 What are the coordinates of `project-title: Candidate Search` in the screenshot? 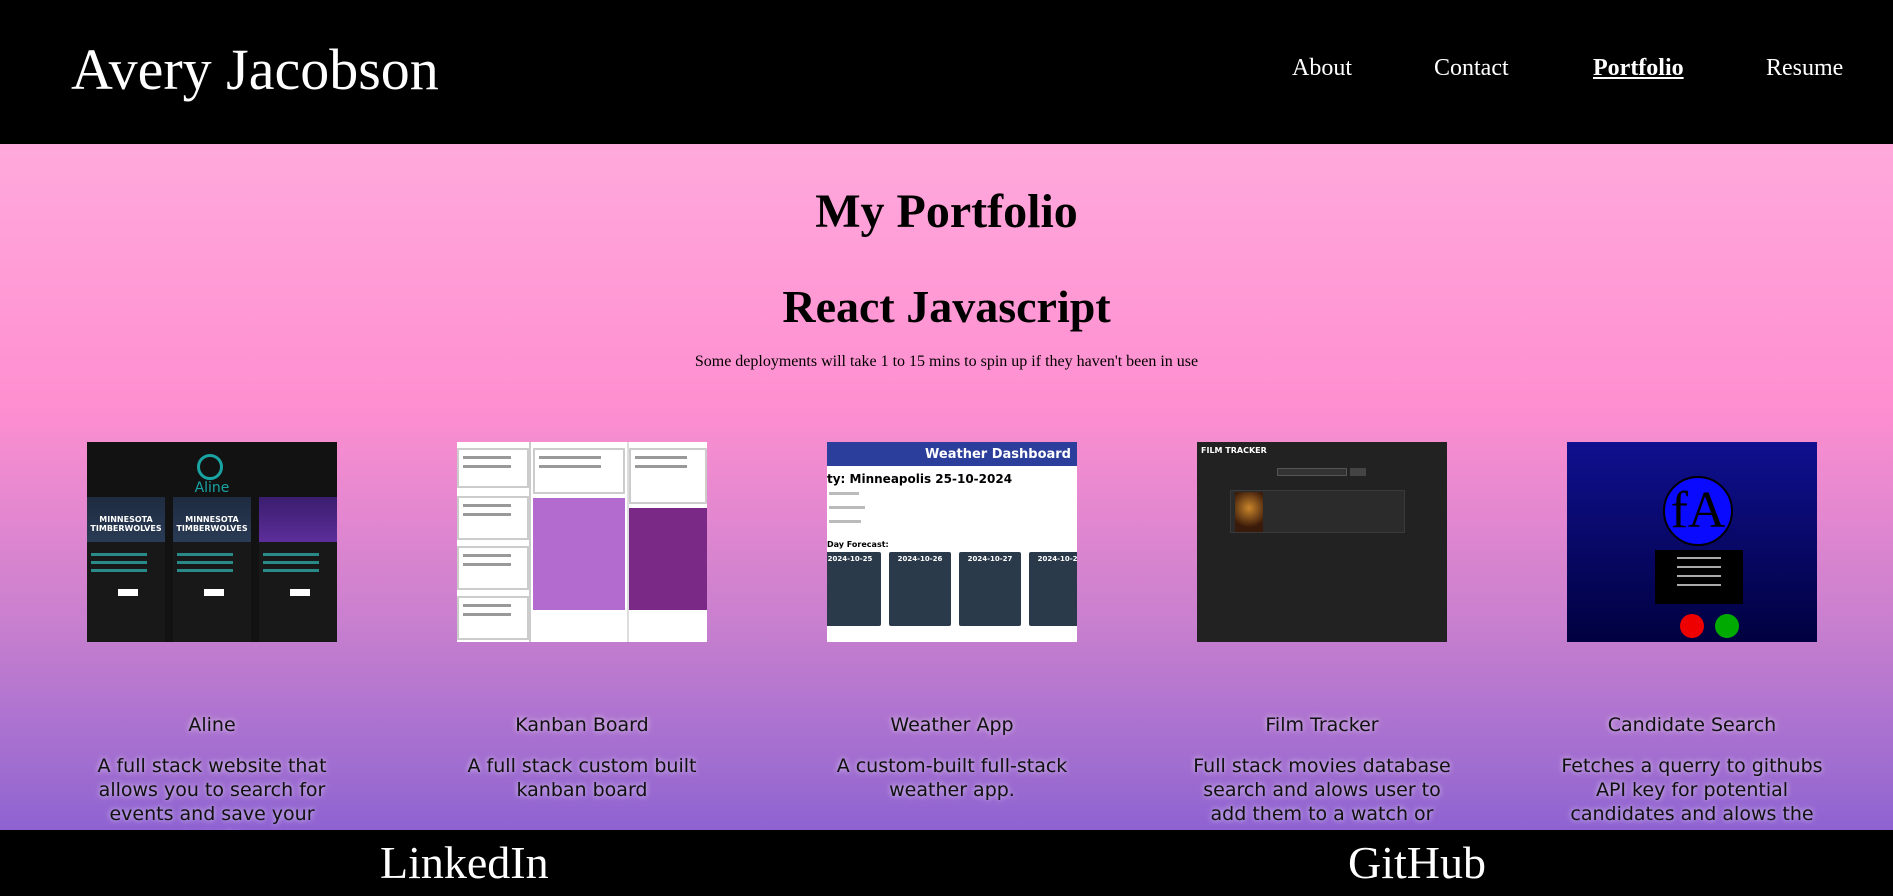 It's located at (1692, 725).